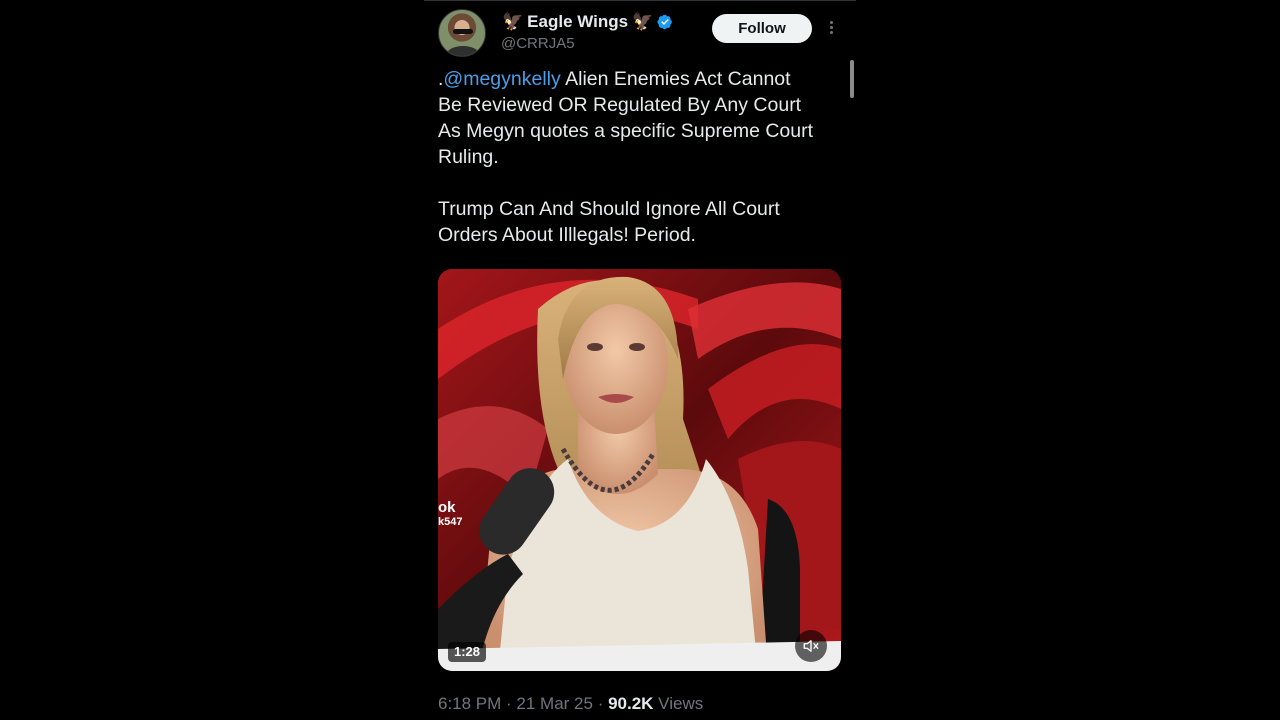  I want to click on scrollbar-thumb, so click(852, 79).